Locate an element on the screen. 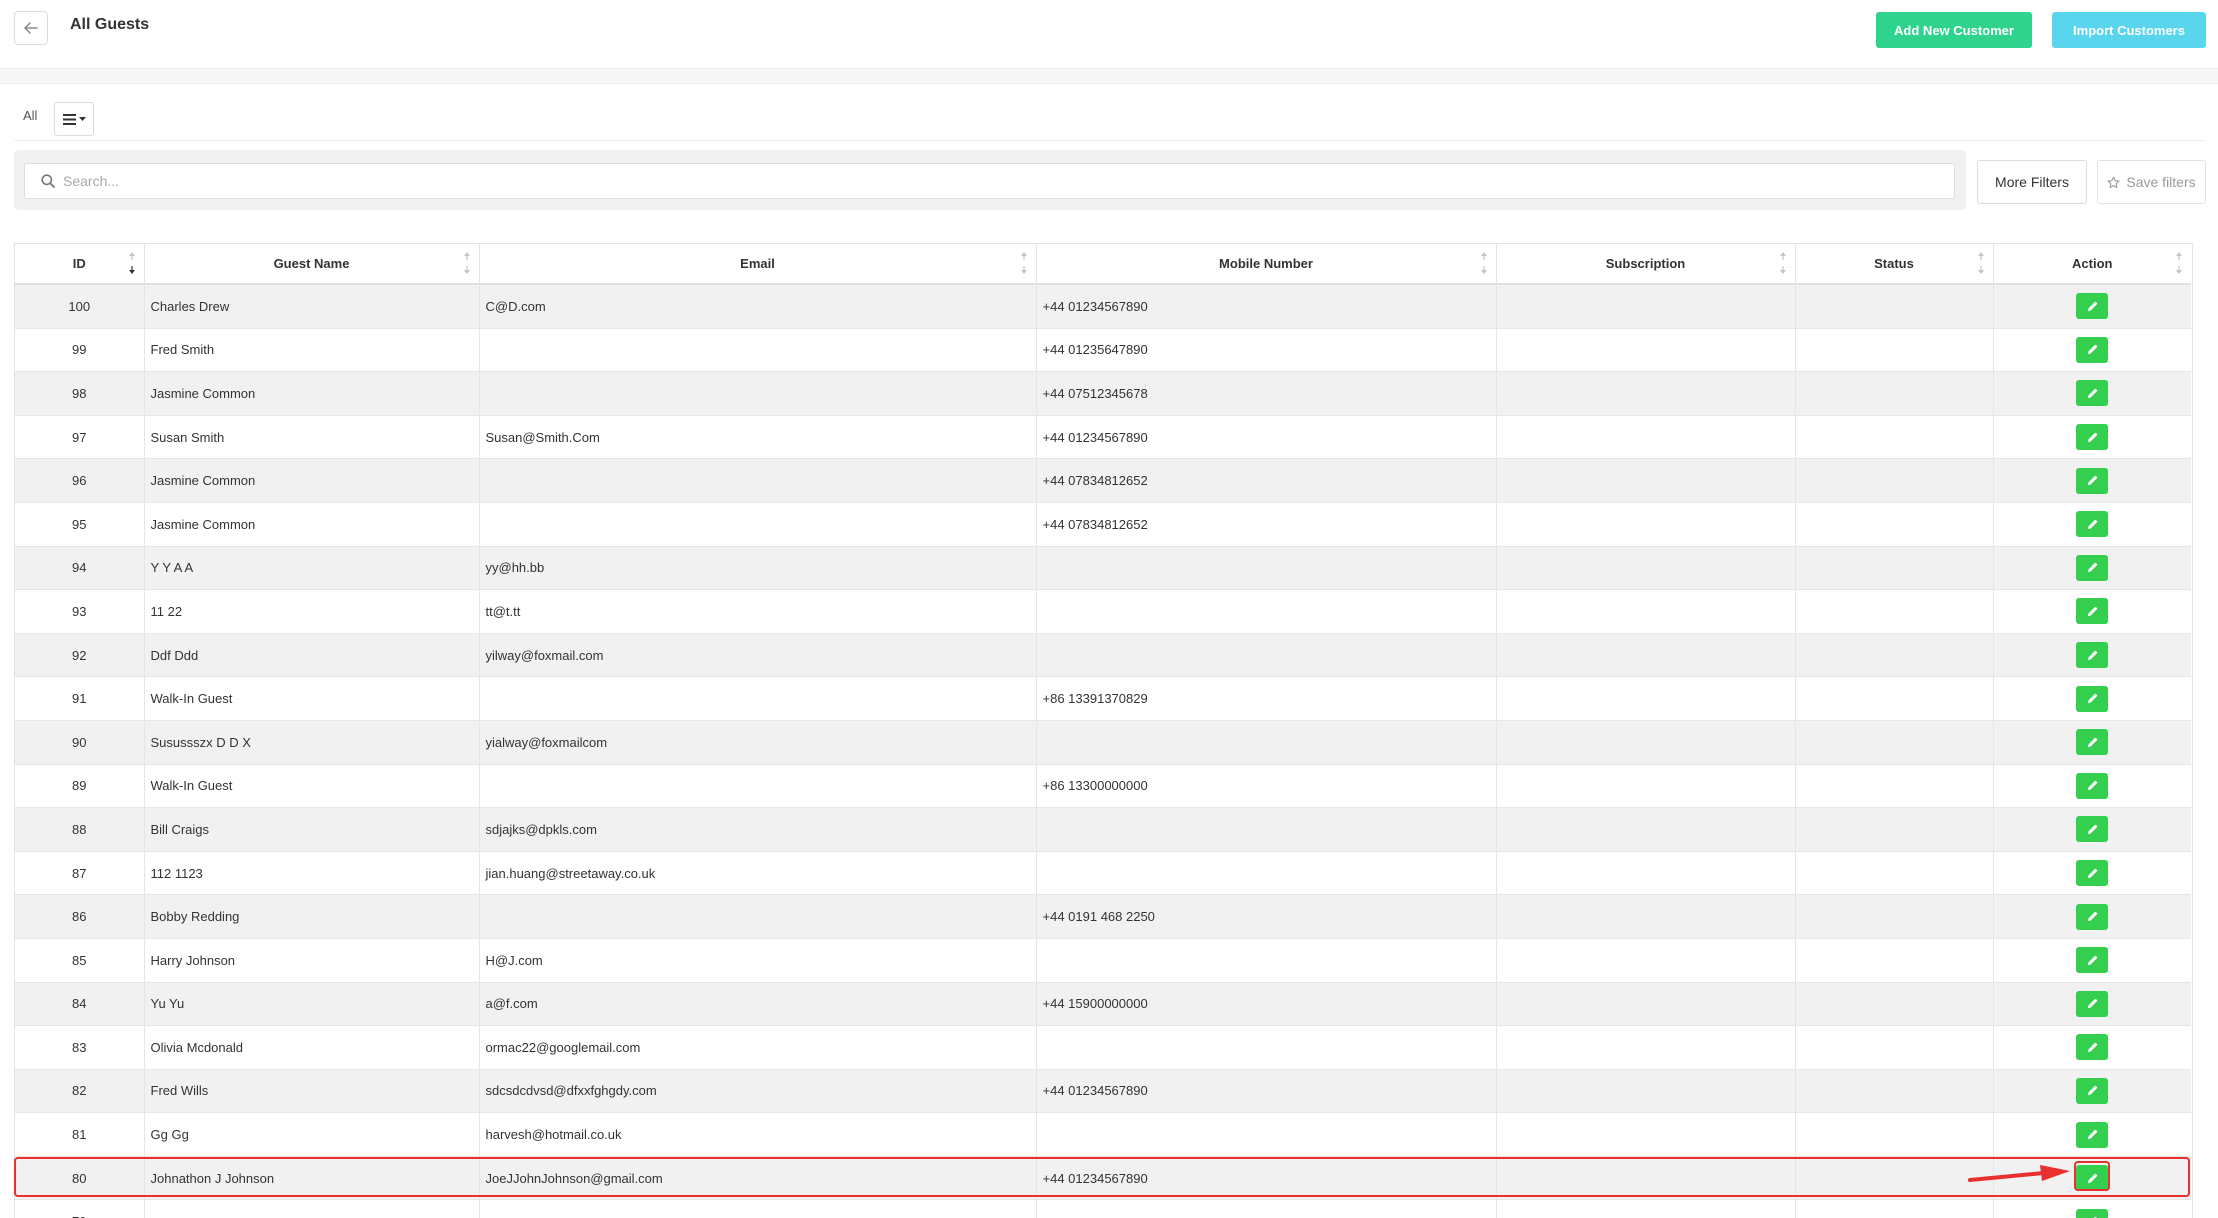 The height and width of the screenshot is (1218, 2218). table-row: 100 Charles Drew C@D.com +44 01234567890 is located at coordinates (1103, 306).